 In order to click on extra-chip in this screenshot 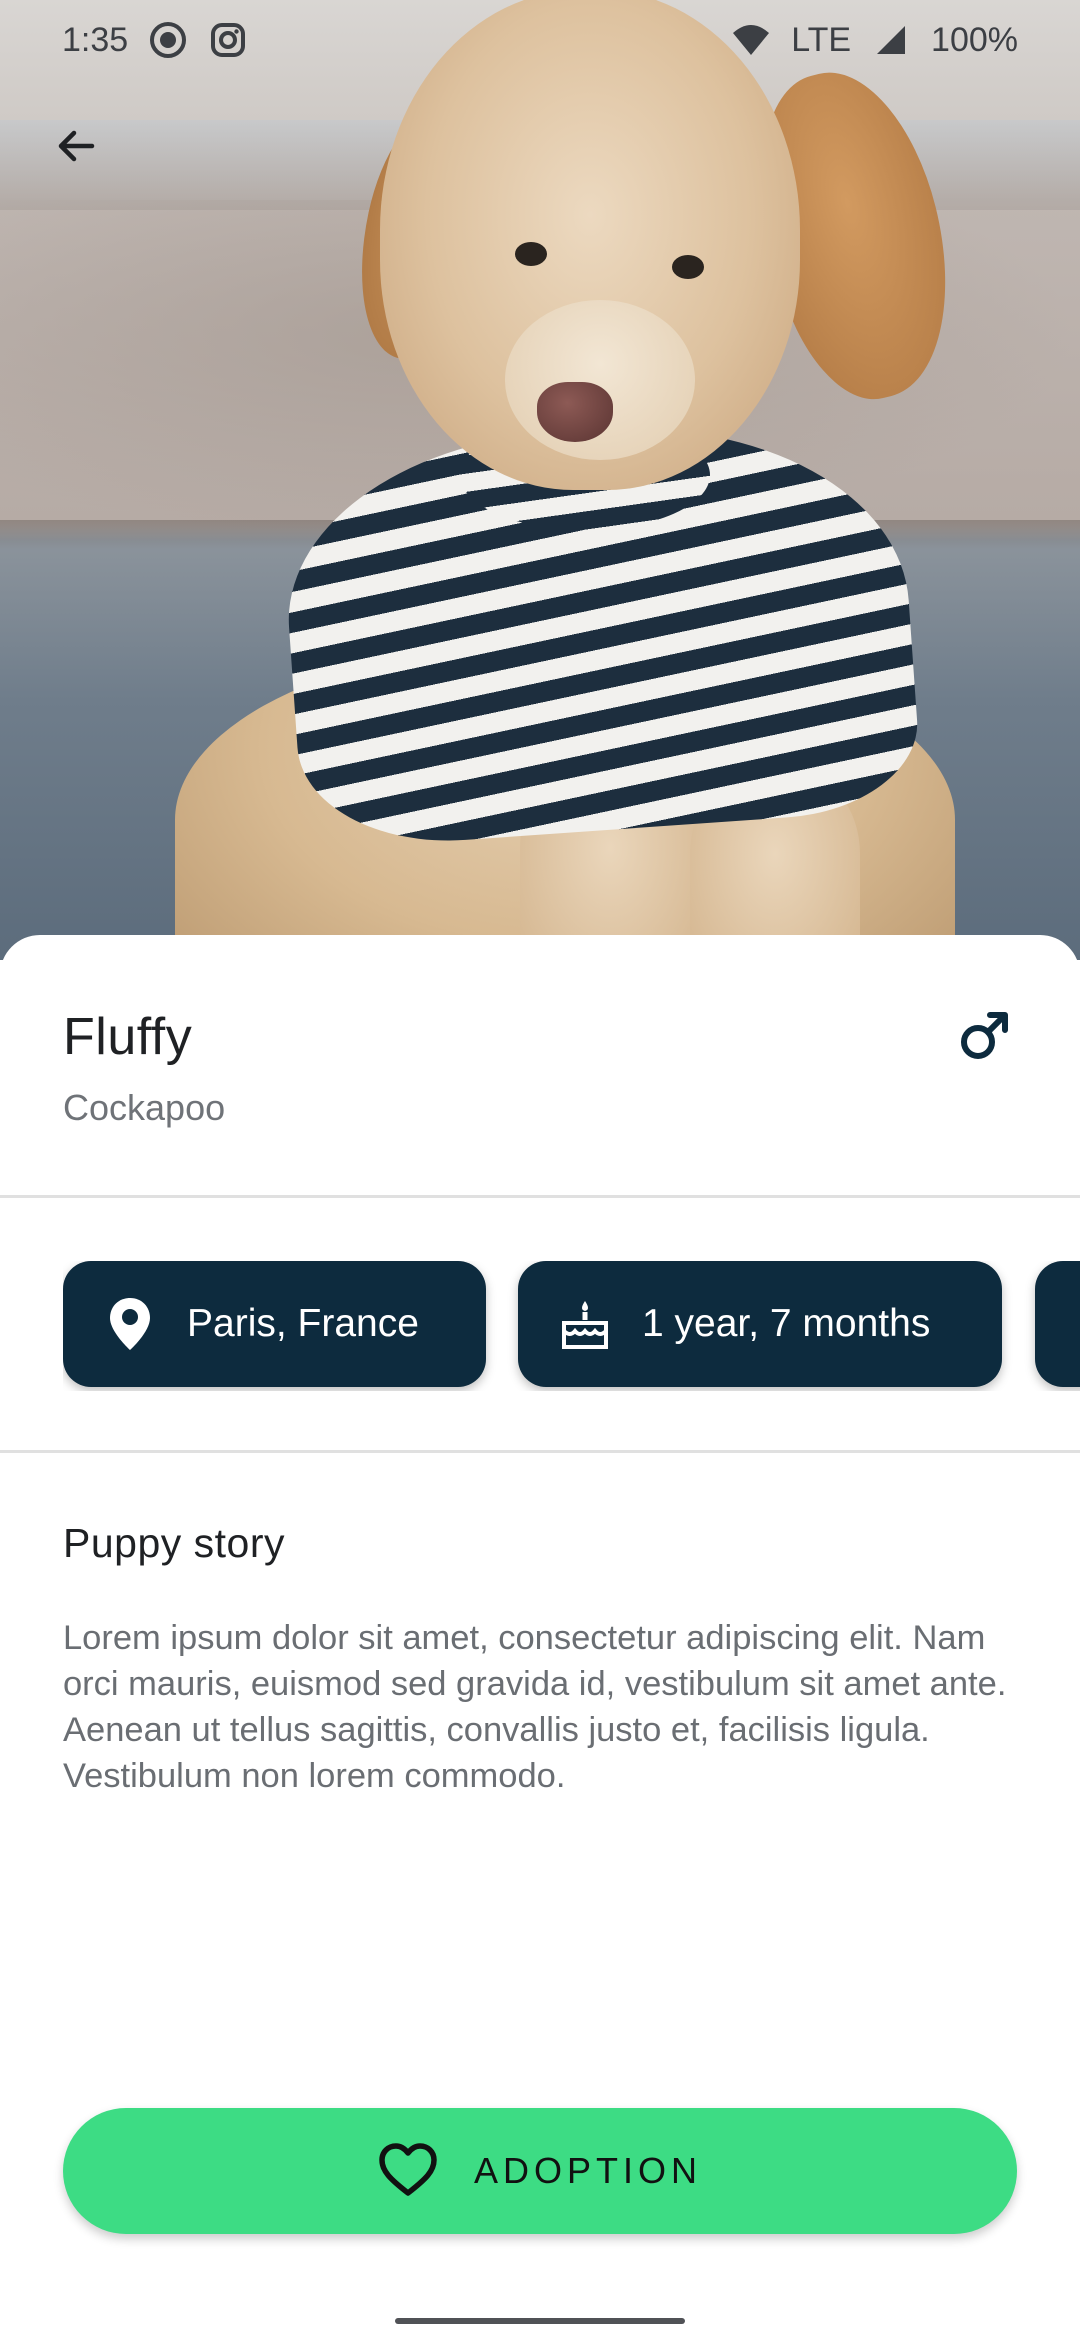, I will do `click(1057, 1324)`.